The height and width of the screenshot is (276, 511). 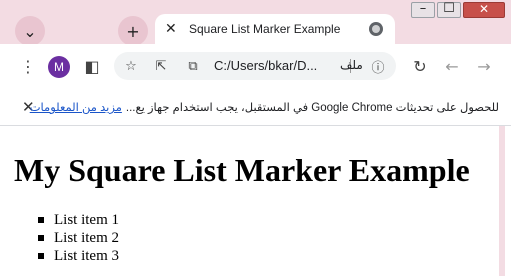 I want to click on window-controls: – ☐ ✕, so click(x=458, y=9).